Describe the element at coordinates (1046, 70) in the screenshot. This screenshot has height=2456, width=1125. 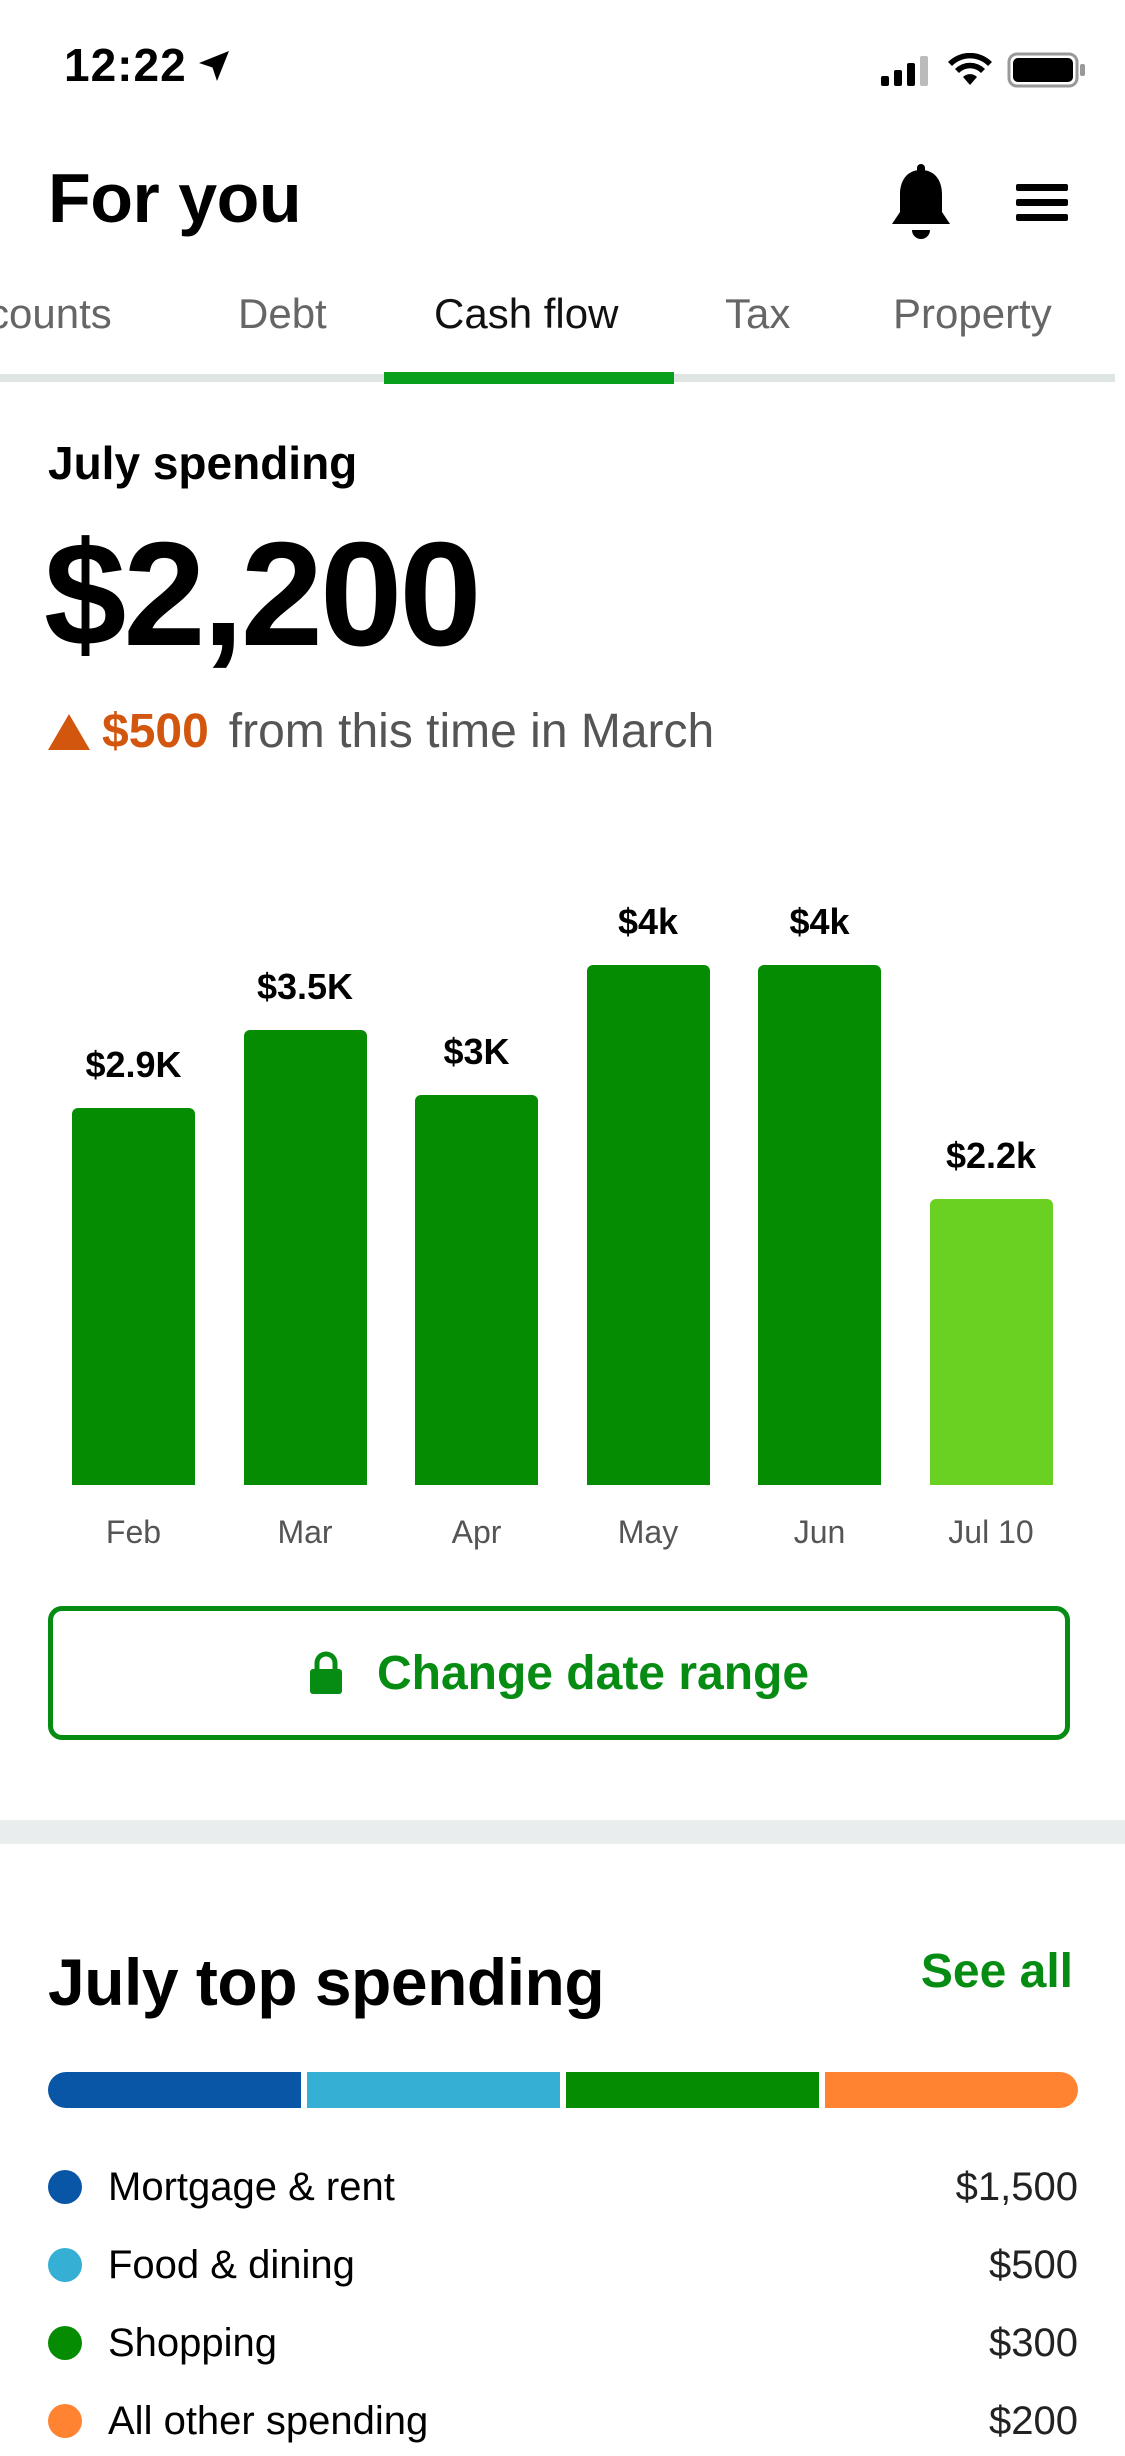
I see `battery-icon` at that location.